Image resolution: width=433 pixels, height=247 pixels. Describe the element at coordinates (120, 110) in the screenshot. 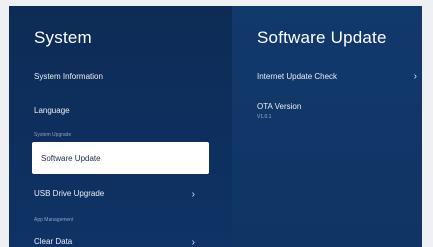

I see `menu-item-language: Language` at that location.